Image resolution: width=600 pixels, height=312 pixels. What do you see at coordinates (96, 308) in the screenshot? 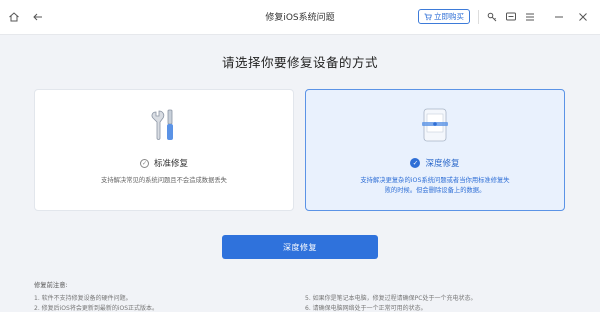
I see `note-item: 2. 修复后iOS将会更新到最新的iOS正式版本。` at bounding box center [96, 308].